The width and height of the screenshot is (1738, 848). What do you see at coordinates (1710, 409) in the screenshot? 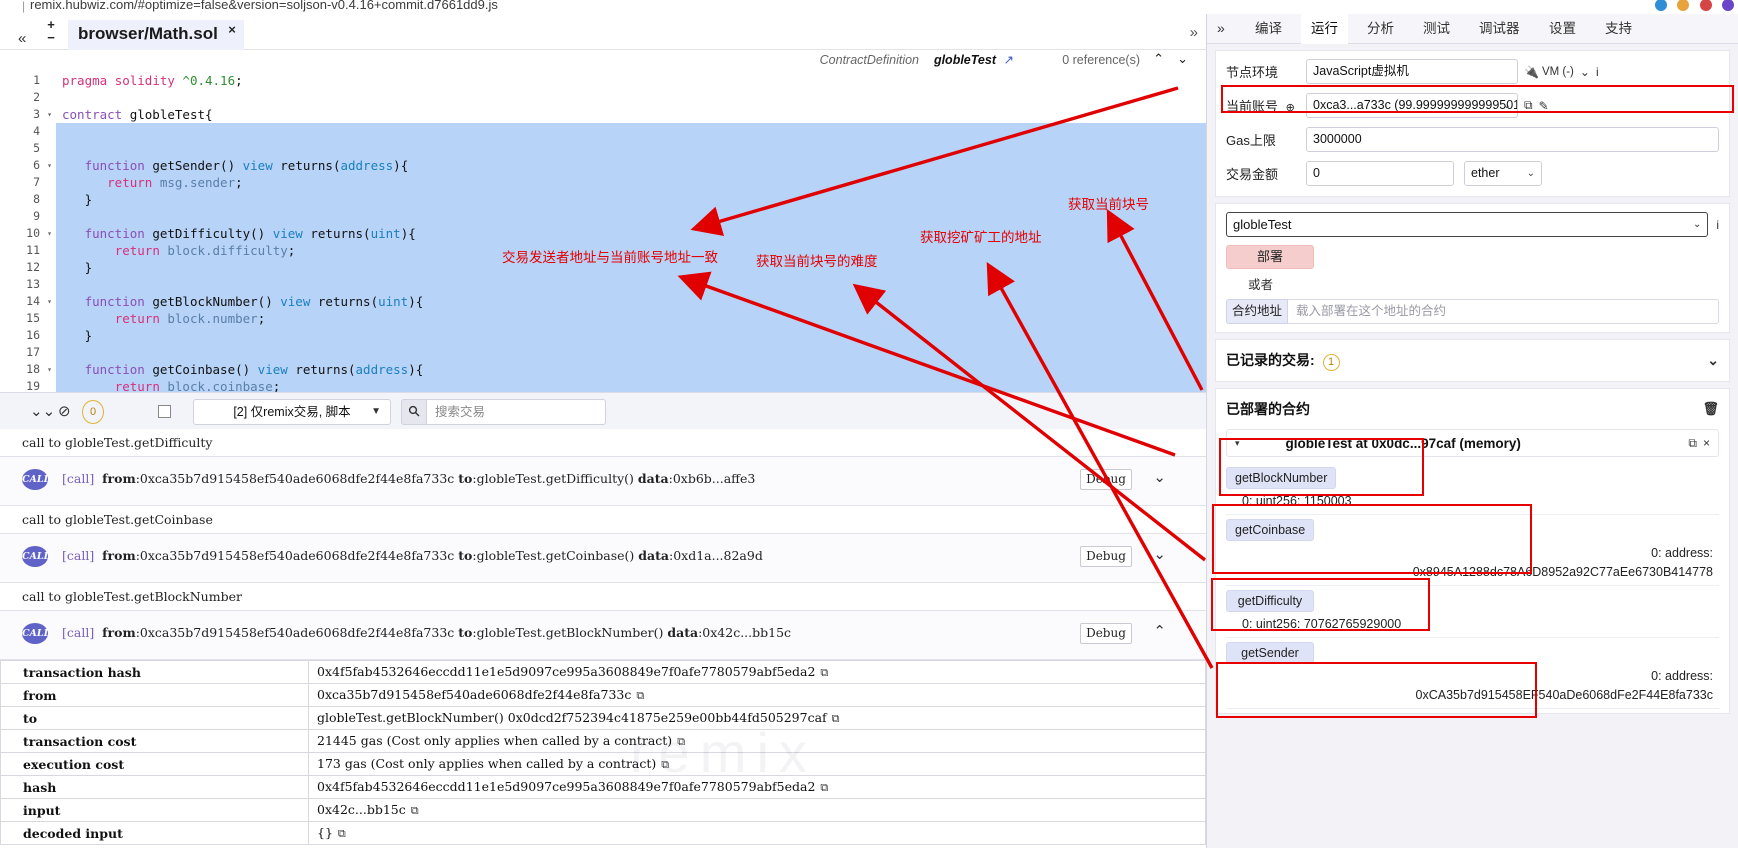
I see `trash-icon: 🗑` at bounding box center [1710, 409].